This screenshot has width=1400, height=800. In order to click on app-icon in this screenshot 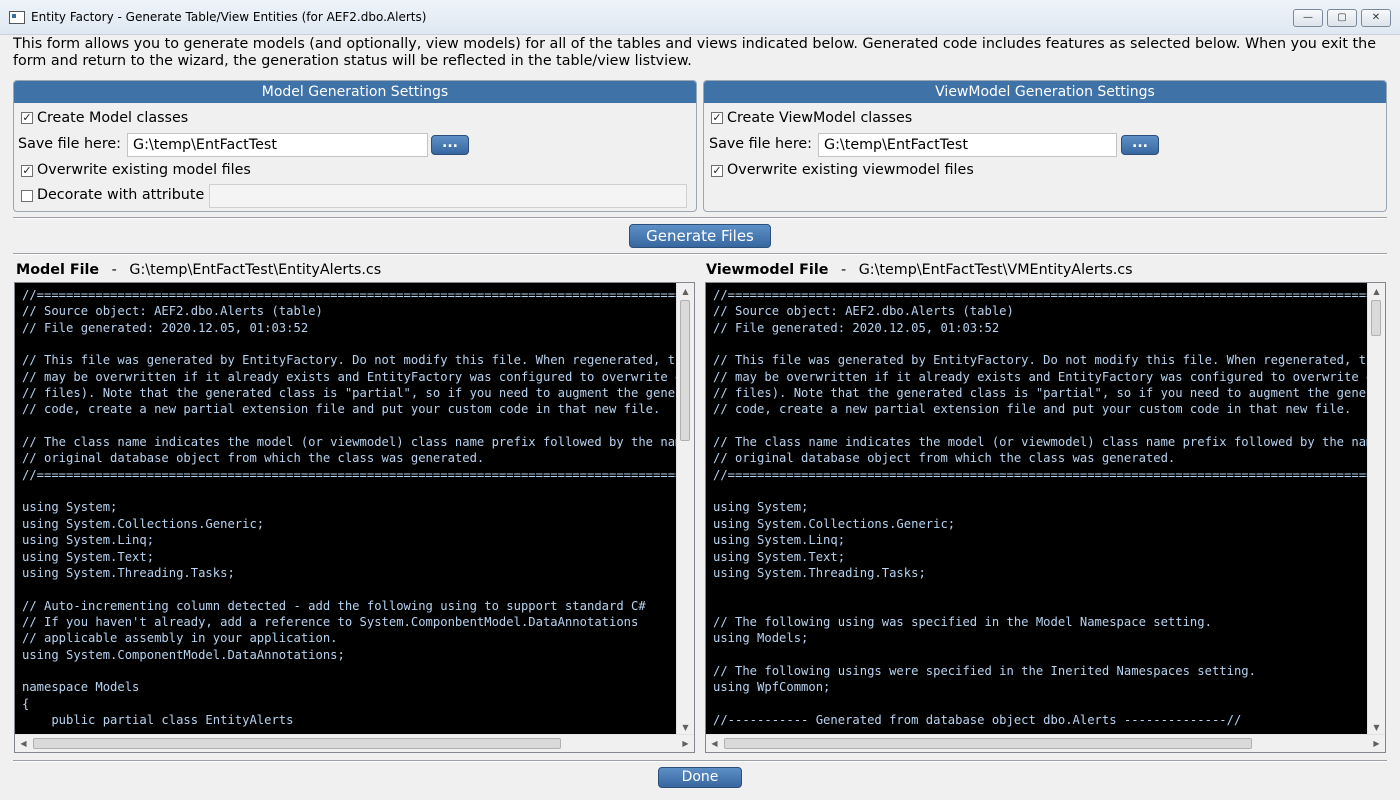, I will do `click(17, 17)`.